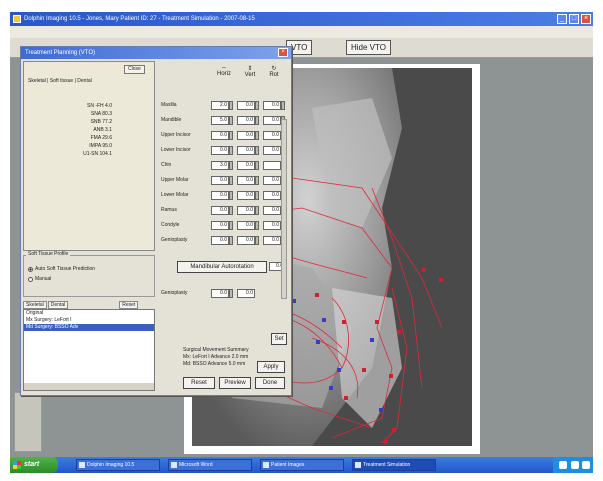  What do you see at coordinates (60, 81) in the screenshot?
I see `measurement-tabs: Skeletal | Soft tissue | Dental` at bounding box center [60, 81].